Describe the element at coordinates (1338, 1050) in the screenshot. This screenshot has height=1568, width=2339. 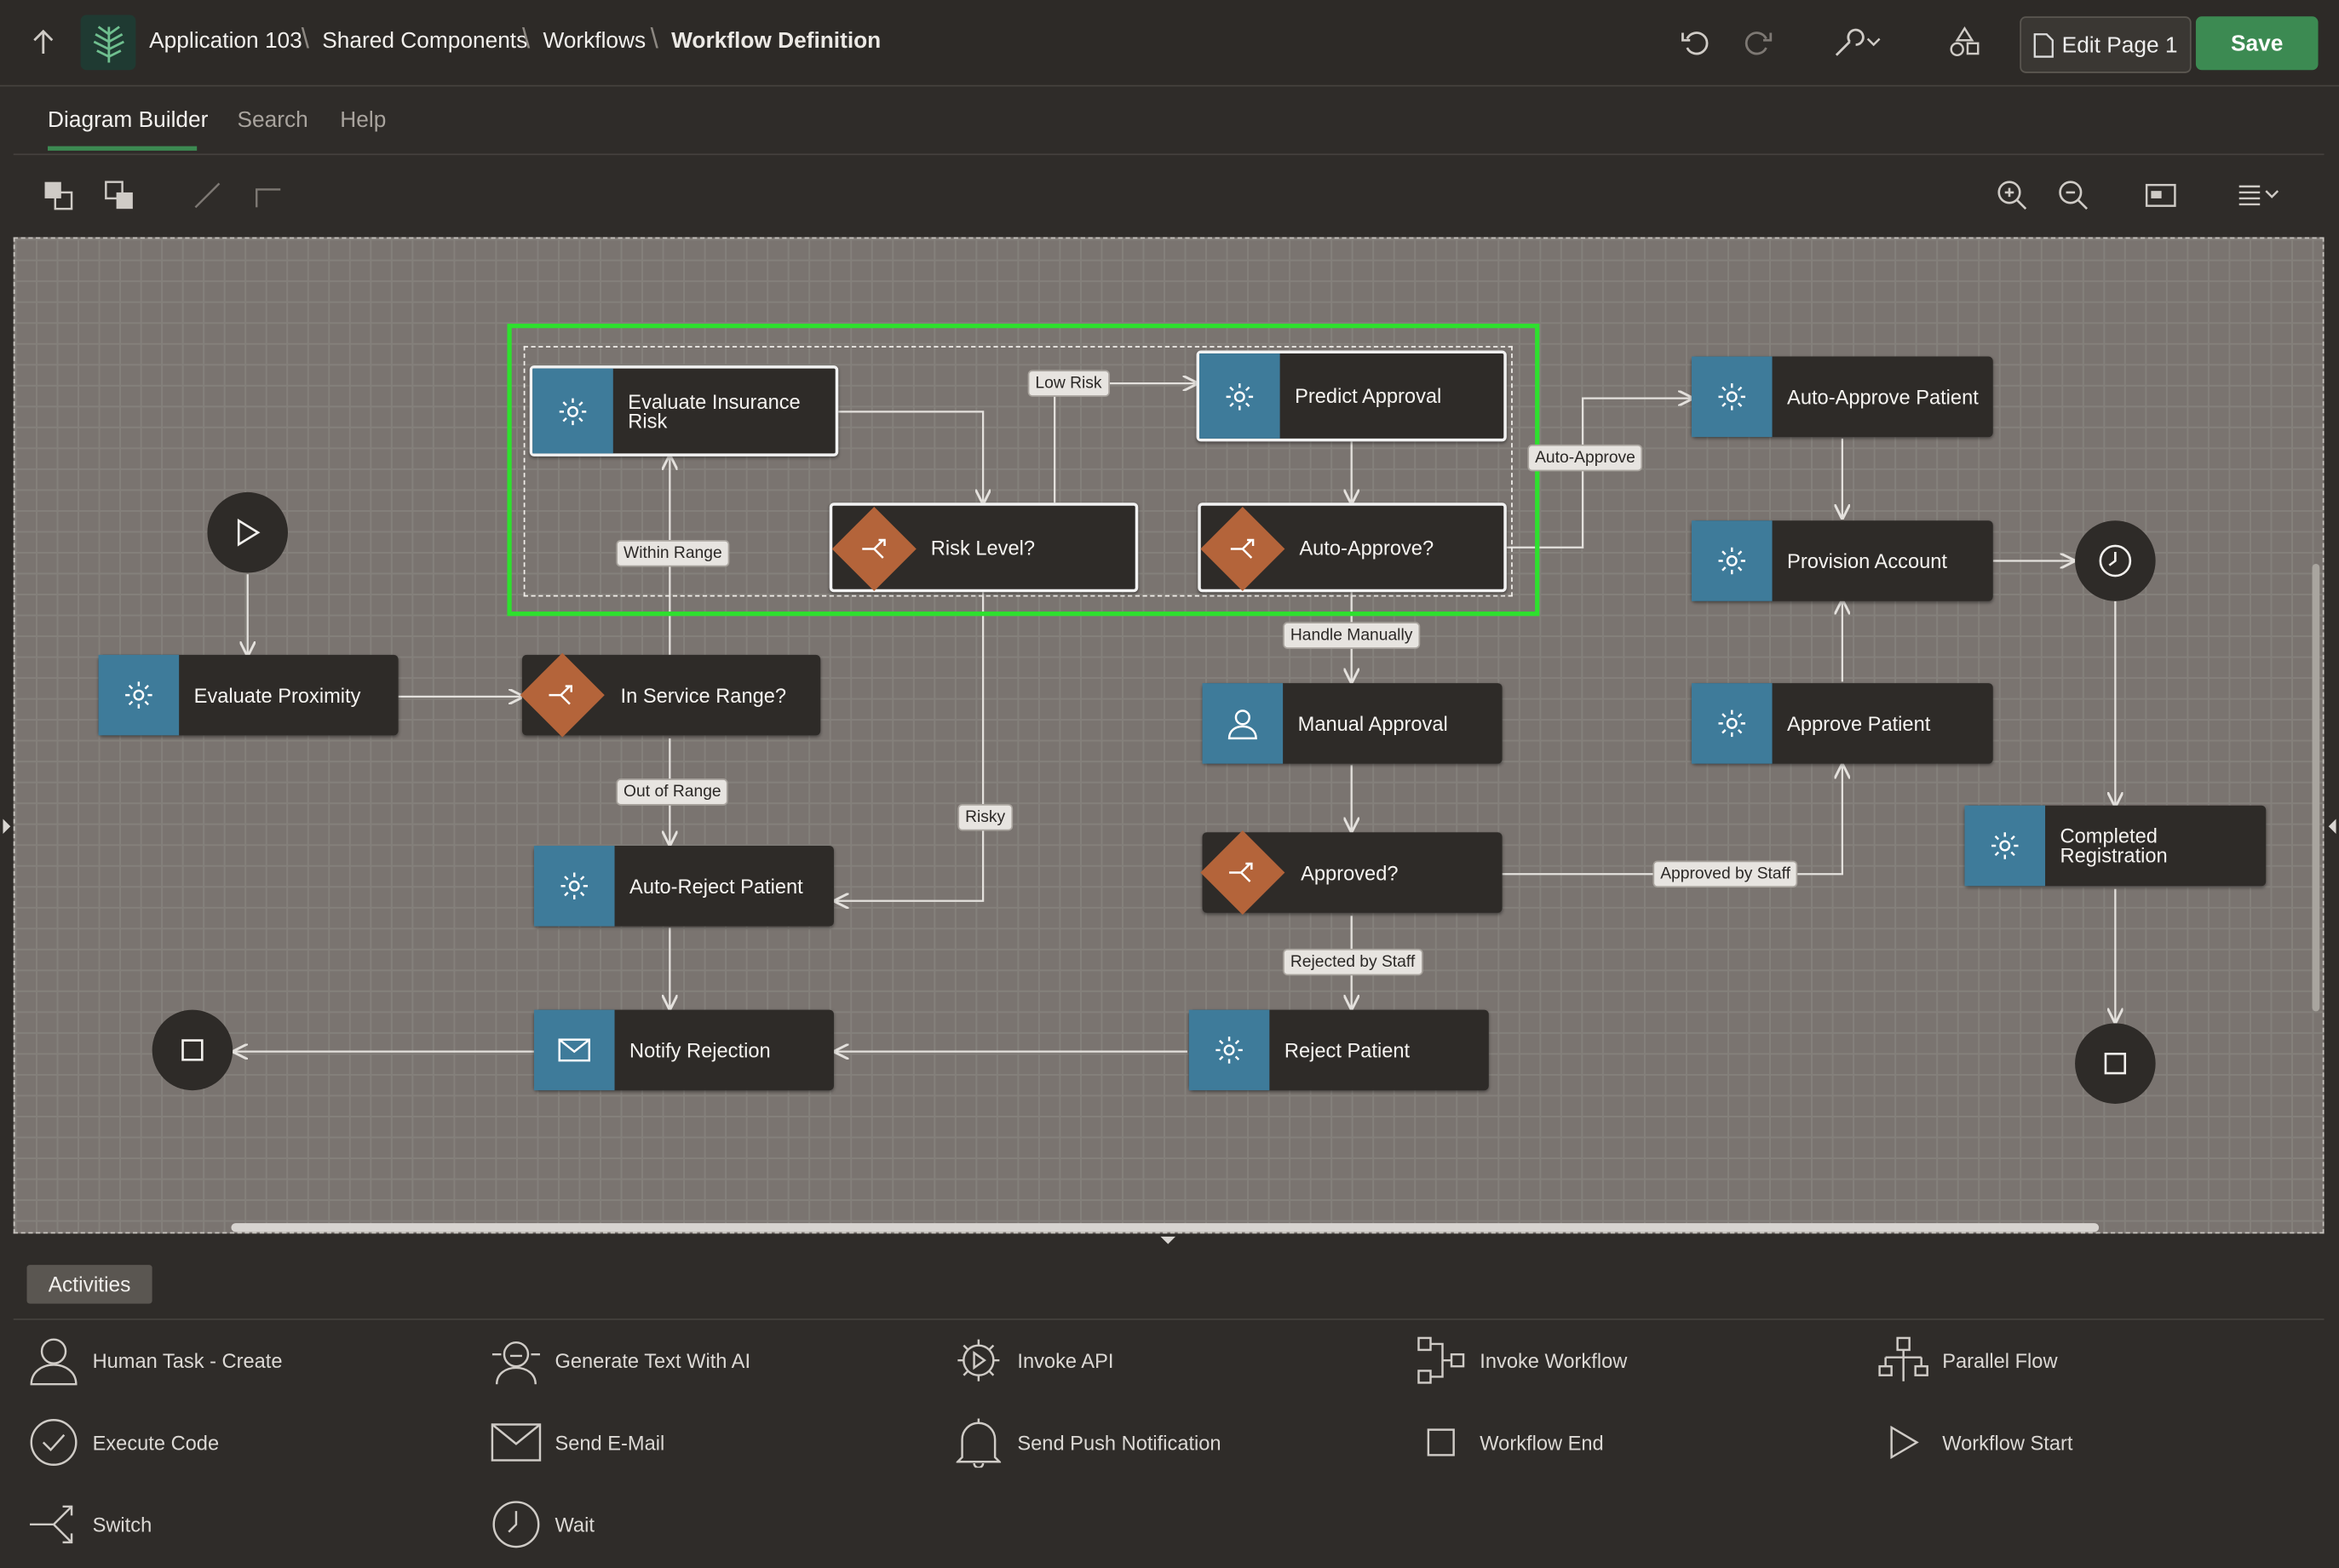
I see `node-reject-patient: Reject Patient` at that location.